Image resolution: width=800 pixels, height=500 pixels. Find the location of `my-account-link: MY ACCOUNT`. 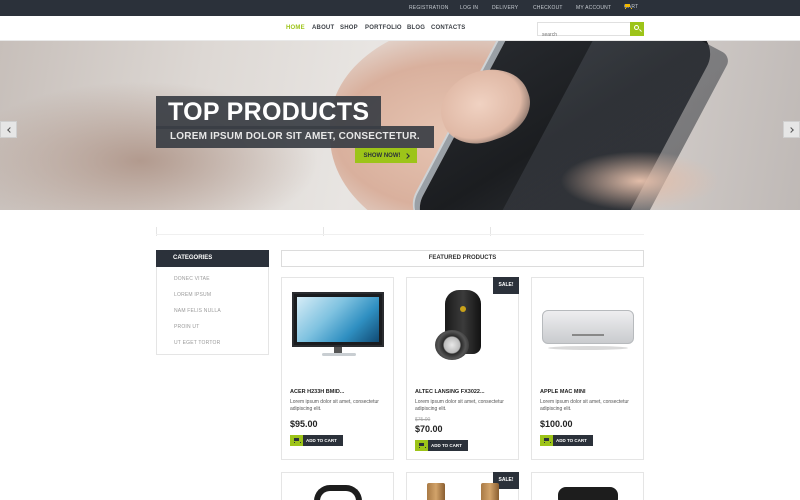

my-account-link: MY ACCOUNT is located at coordinates (593, 8).